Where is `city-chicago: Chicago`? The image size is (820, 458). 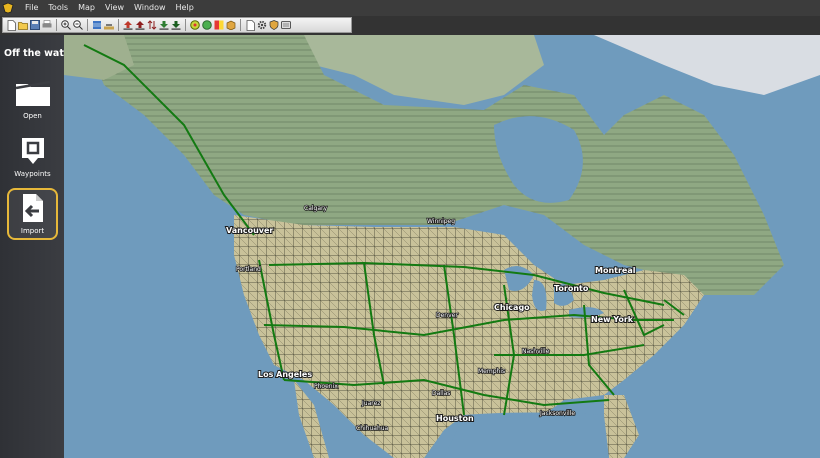 city-chicago: Chicago is located at coordinates (512, 307).